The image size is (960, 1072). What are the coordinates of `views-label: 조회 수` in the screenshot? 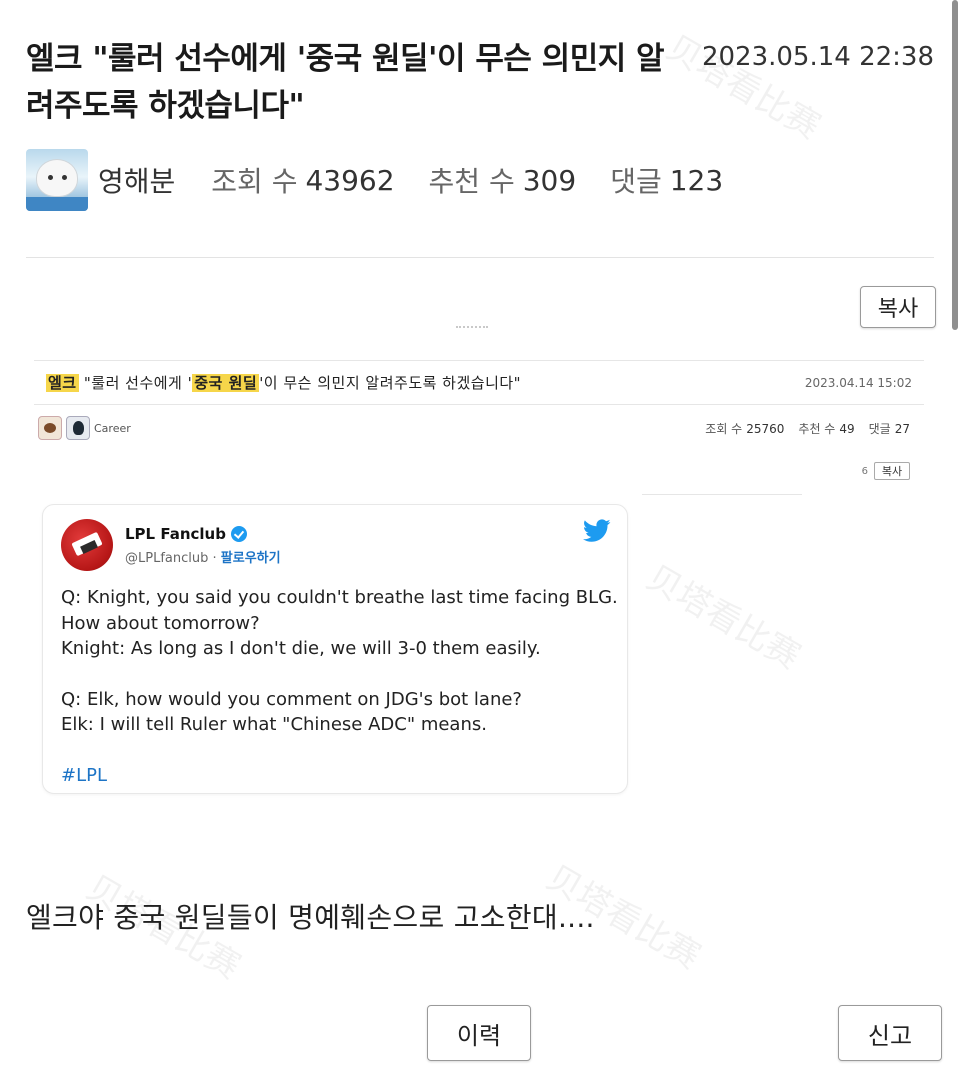 It's located at (254, 181).